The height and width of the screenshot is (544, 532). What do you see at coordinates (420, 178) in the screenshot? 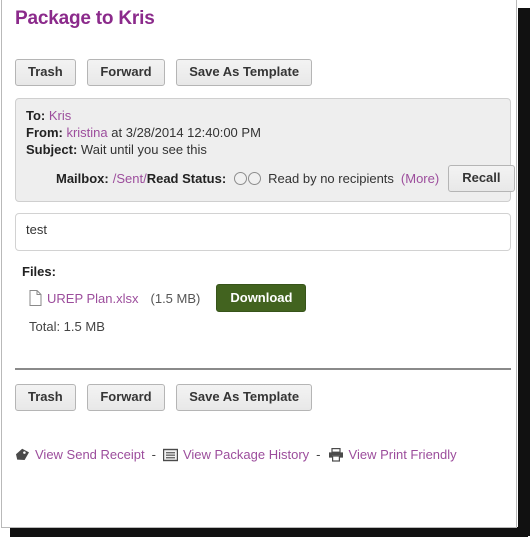
I see `read-status-more-link: (More)` at bounding box center [420, 178].